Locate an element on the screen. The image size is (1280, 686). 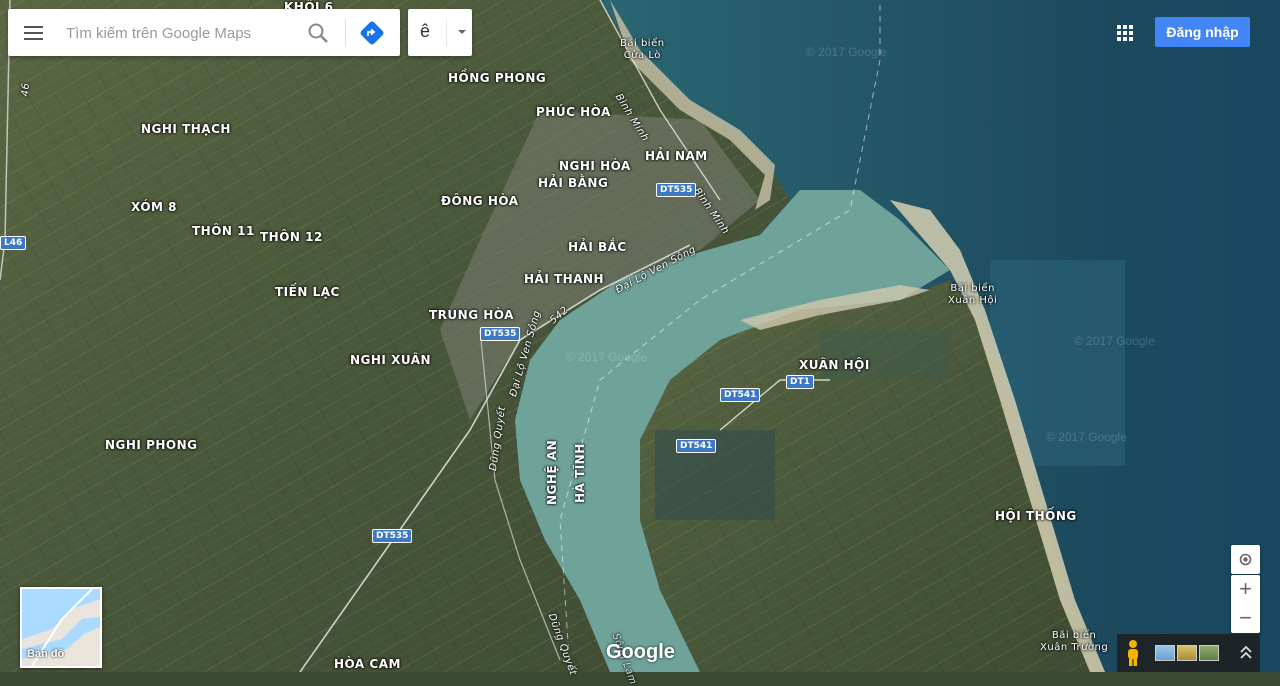
place-label: HẢI BẮC is located at coordinates (597, 247).